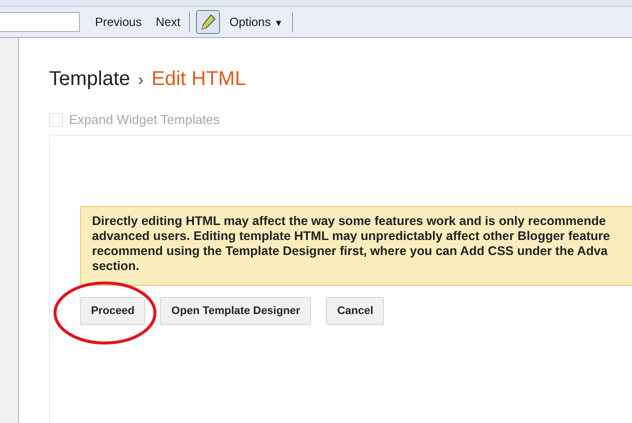 This screenshot has height=423, width=632. What do you see at coordinates (198, 79) in the screenshot?
I see `page-title: Edit HTML` at bounding box center [198, 79].